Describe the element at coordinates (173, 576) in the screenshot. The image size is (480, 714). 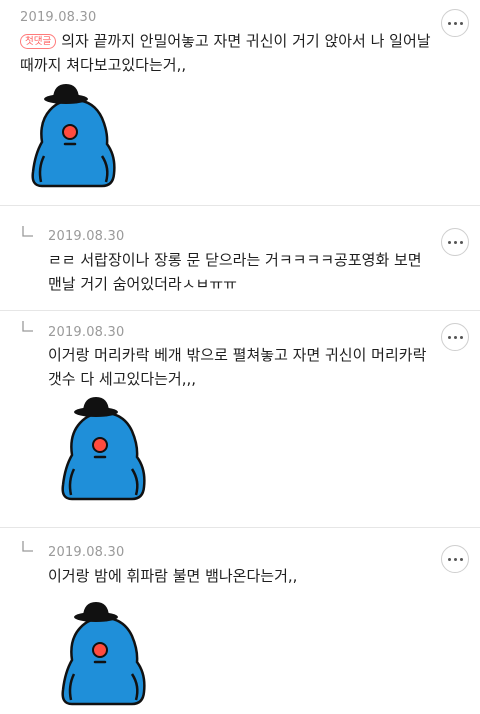
I see `comment-text: 이거랑 밤에 휘파람 불면 뱀나온다는거,,` at that location.